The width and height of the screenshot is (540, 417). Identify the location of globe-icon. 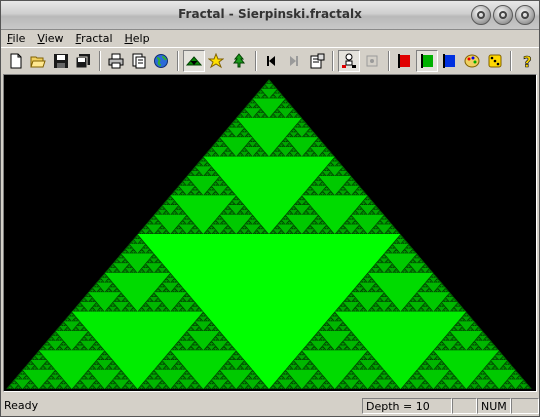
(161, 60).